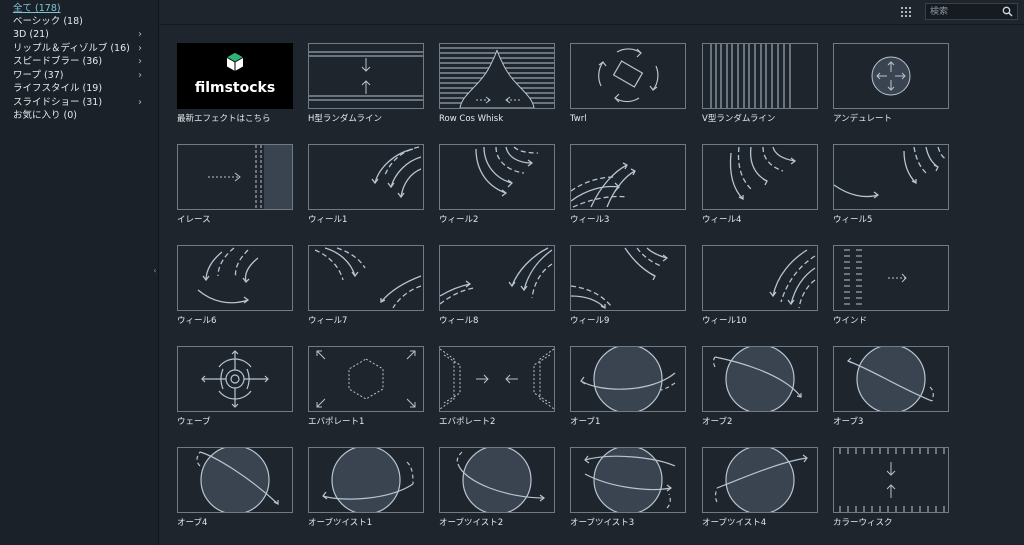  What do you see at coordinates (197, 321) in the screenshot?
I see `transition-label: ウィール6` at bounding box center [197, 321].